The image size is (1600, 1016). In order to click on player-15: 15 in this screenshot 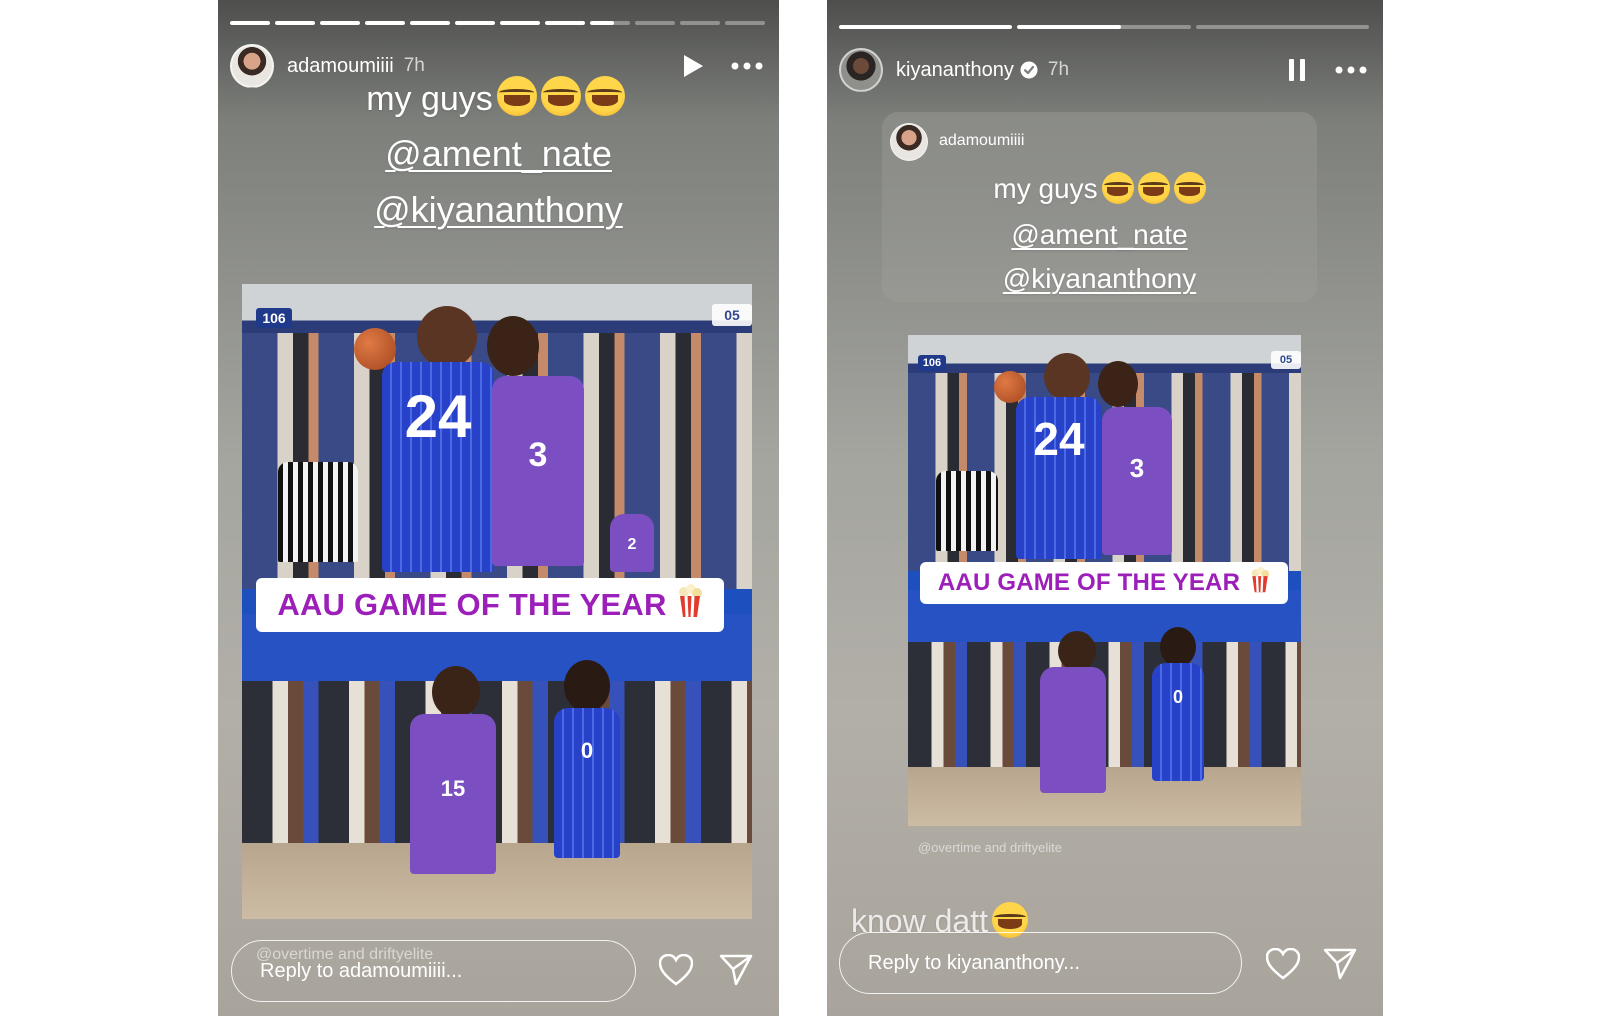, I will do `click(453, 794)`.